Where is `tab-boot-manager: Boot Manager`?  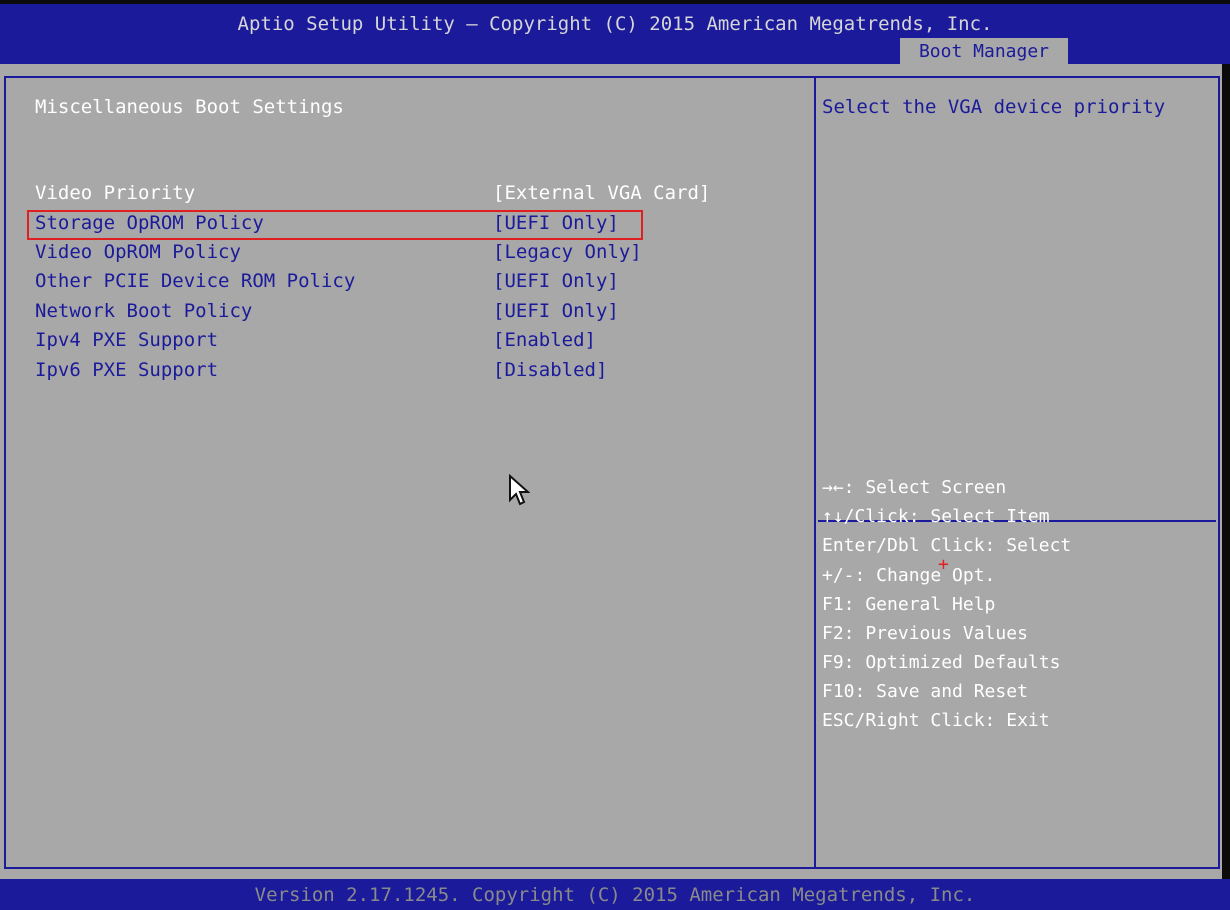
tab-boot-manager: Boot Manager is located at coordinates (984, 52).